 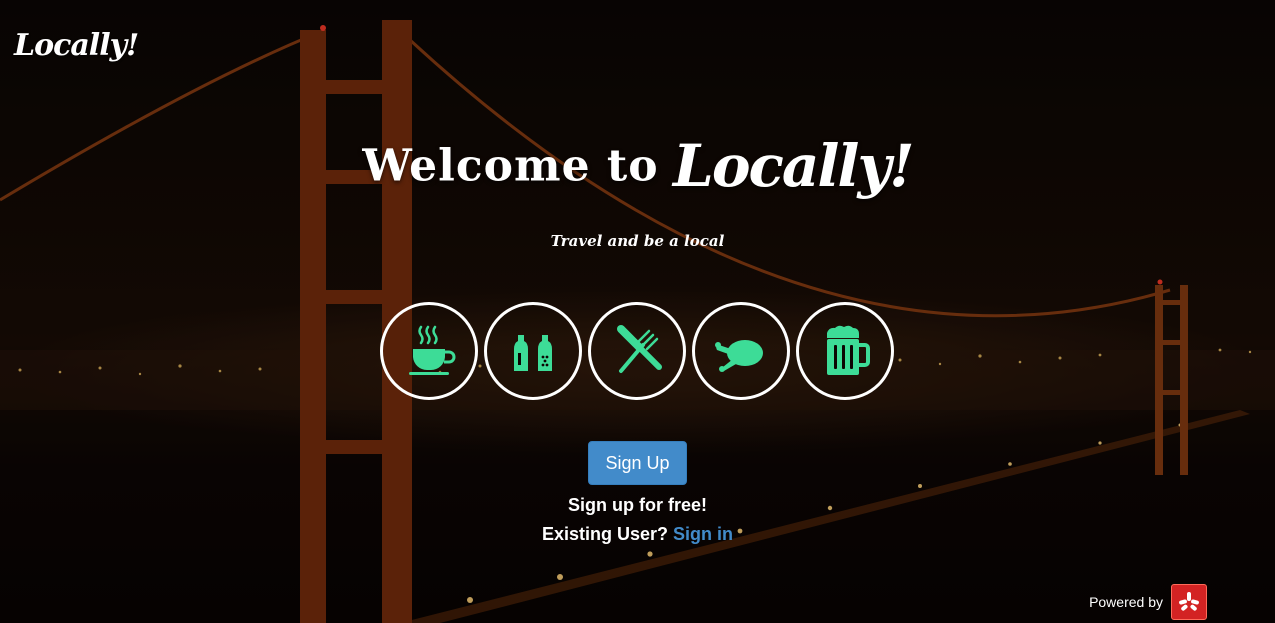 I want to click on restaurant-category, so click(x=637, y=351).